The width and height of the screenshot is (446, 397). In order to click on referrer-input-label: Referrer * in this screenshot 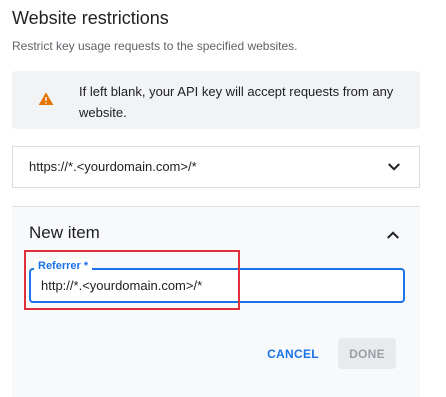, I will do `click(63, 266)`.